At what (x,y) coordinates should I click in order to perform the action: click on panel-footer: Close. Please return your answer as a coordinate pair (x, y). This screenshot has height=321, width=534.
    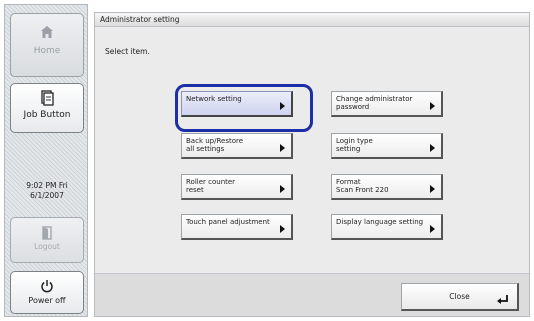
    Looking at the image, I should click on (312, 294).